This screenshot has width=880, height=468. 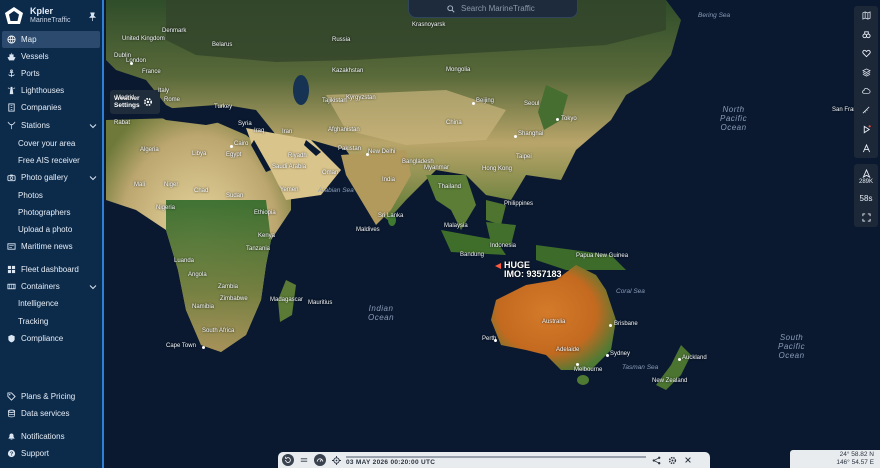 I want to click on speed-button, so click(x=320, y=460).